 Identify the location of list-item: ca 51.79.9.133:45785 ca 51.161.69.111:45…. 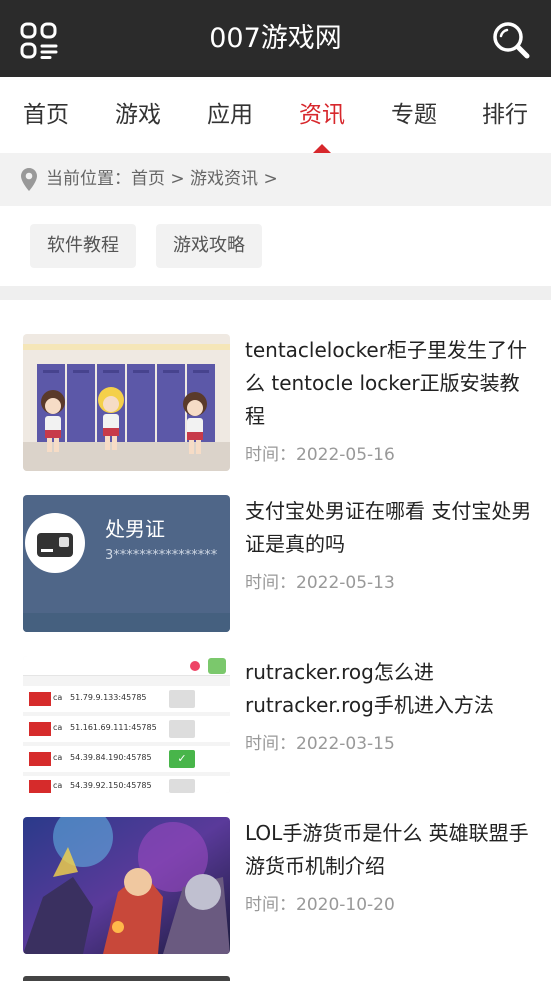
(275, 726).